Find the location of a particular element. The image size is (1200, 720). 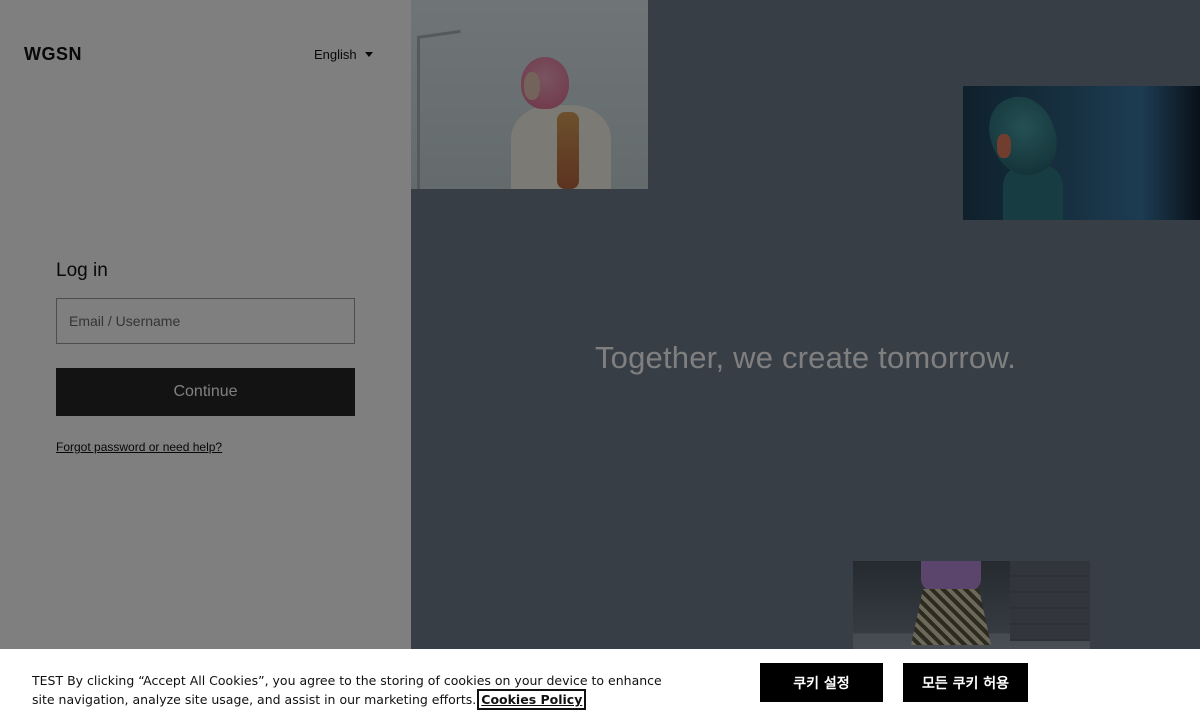

language-label: English is located at coordinates (335, 54).